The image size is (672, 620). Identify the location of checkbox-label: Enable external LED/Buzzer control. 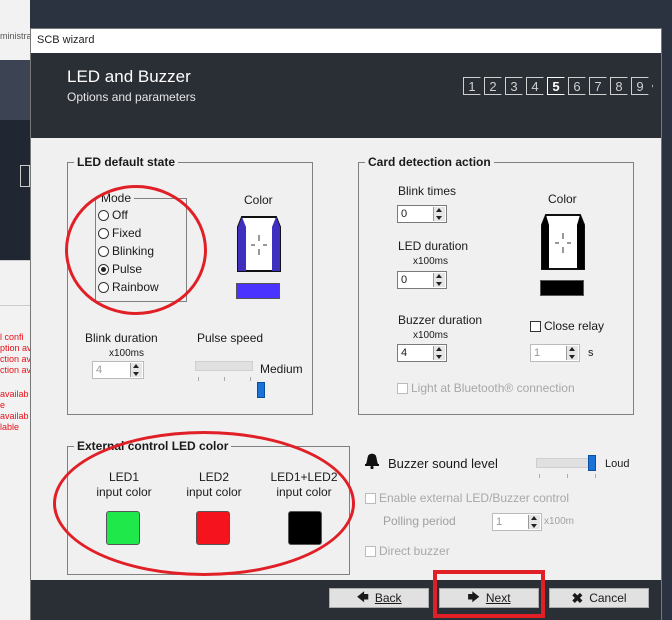
(474, 498).